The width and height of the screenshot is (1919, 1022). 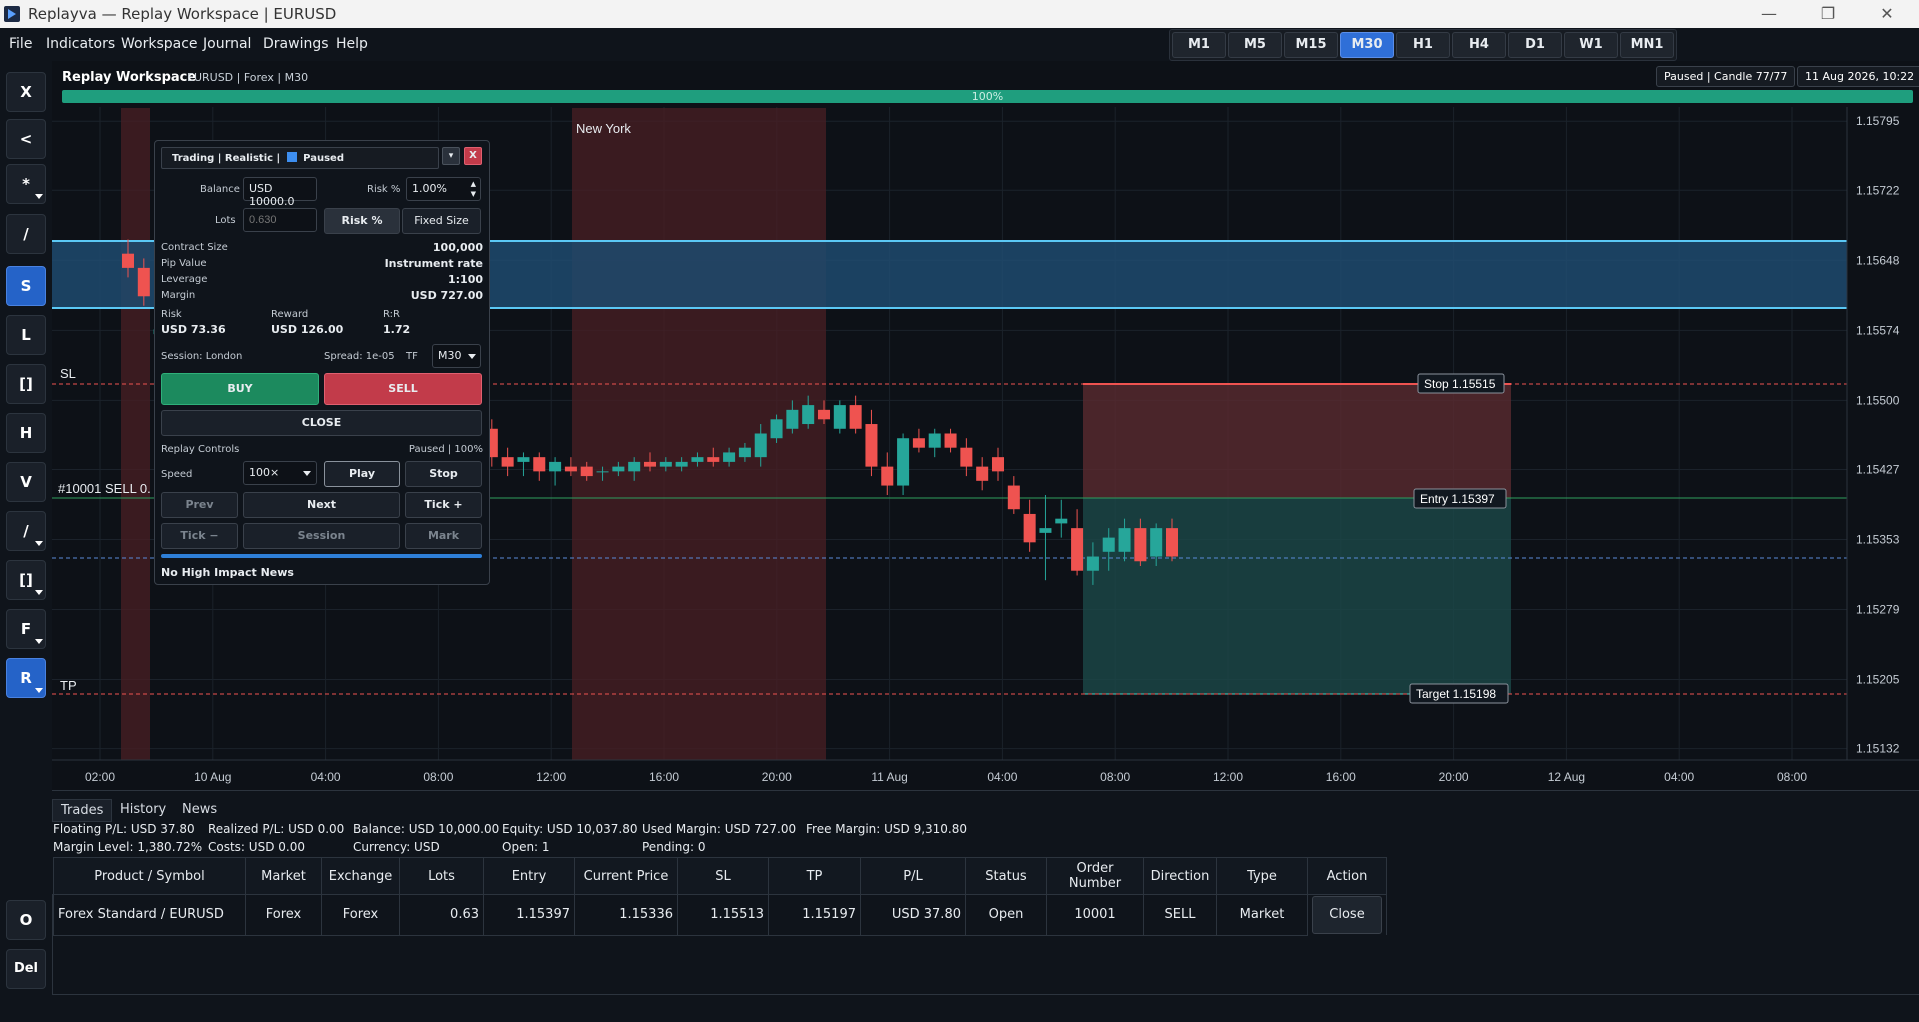 What do you see at coordinates (403, 389) in the screenshot?
I see `sell-button: SELL` at bounding box center [403, 389].